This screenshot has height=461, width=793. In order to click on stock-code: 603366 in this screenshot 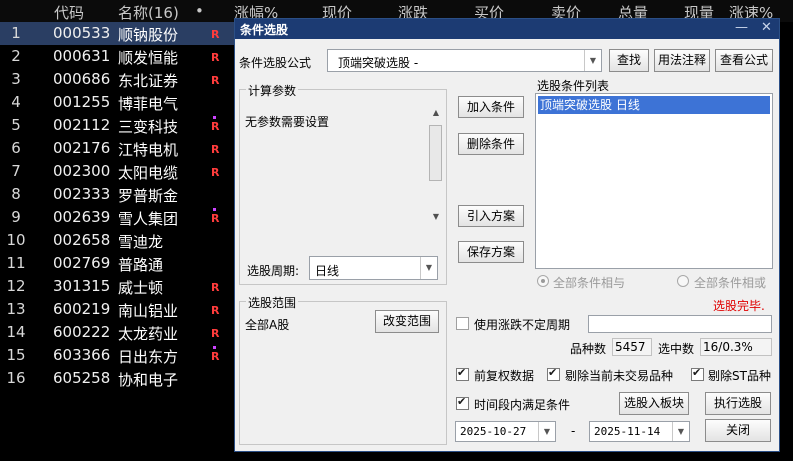, I will do `click(82, 355)`.